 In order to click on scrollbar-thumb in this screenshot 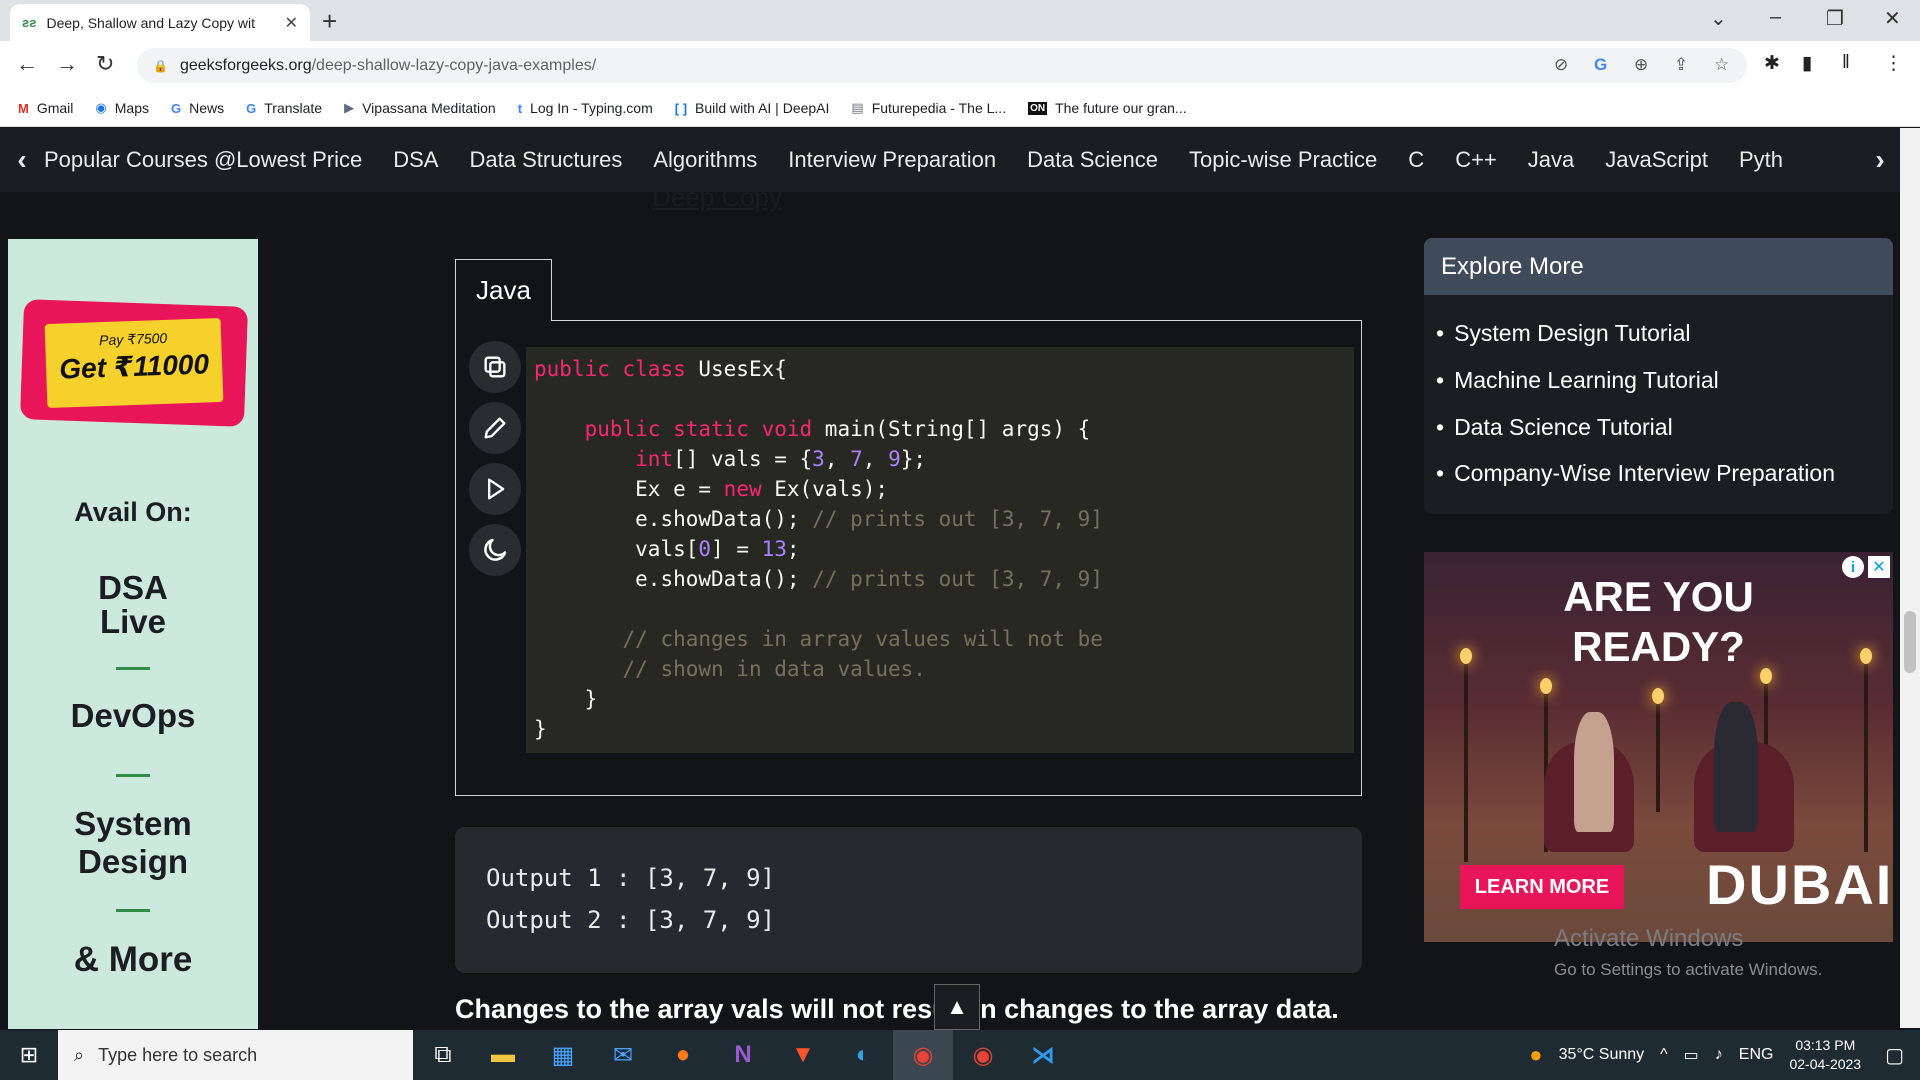, I will do `click(1910, 642)`.